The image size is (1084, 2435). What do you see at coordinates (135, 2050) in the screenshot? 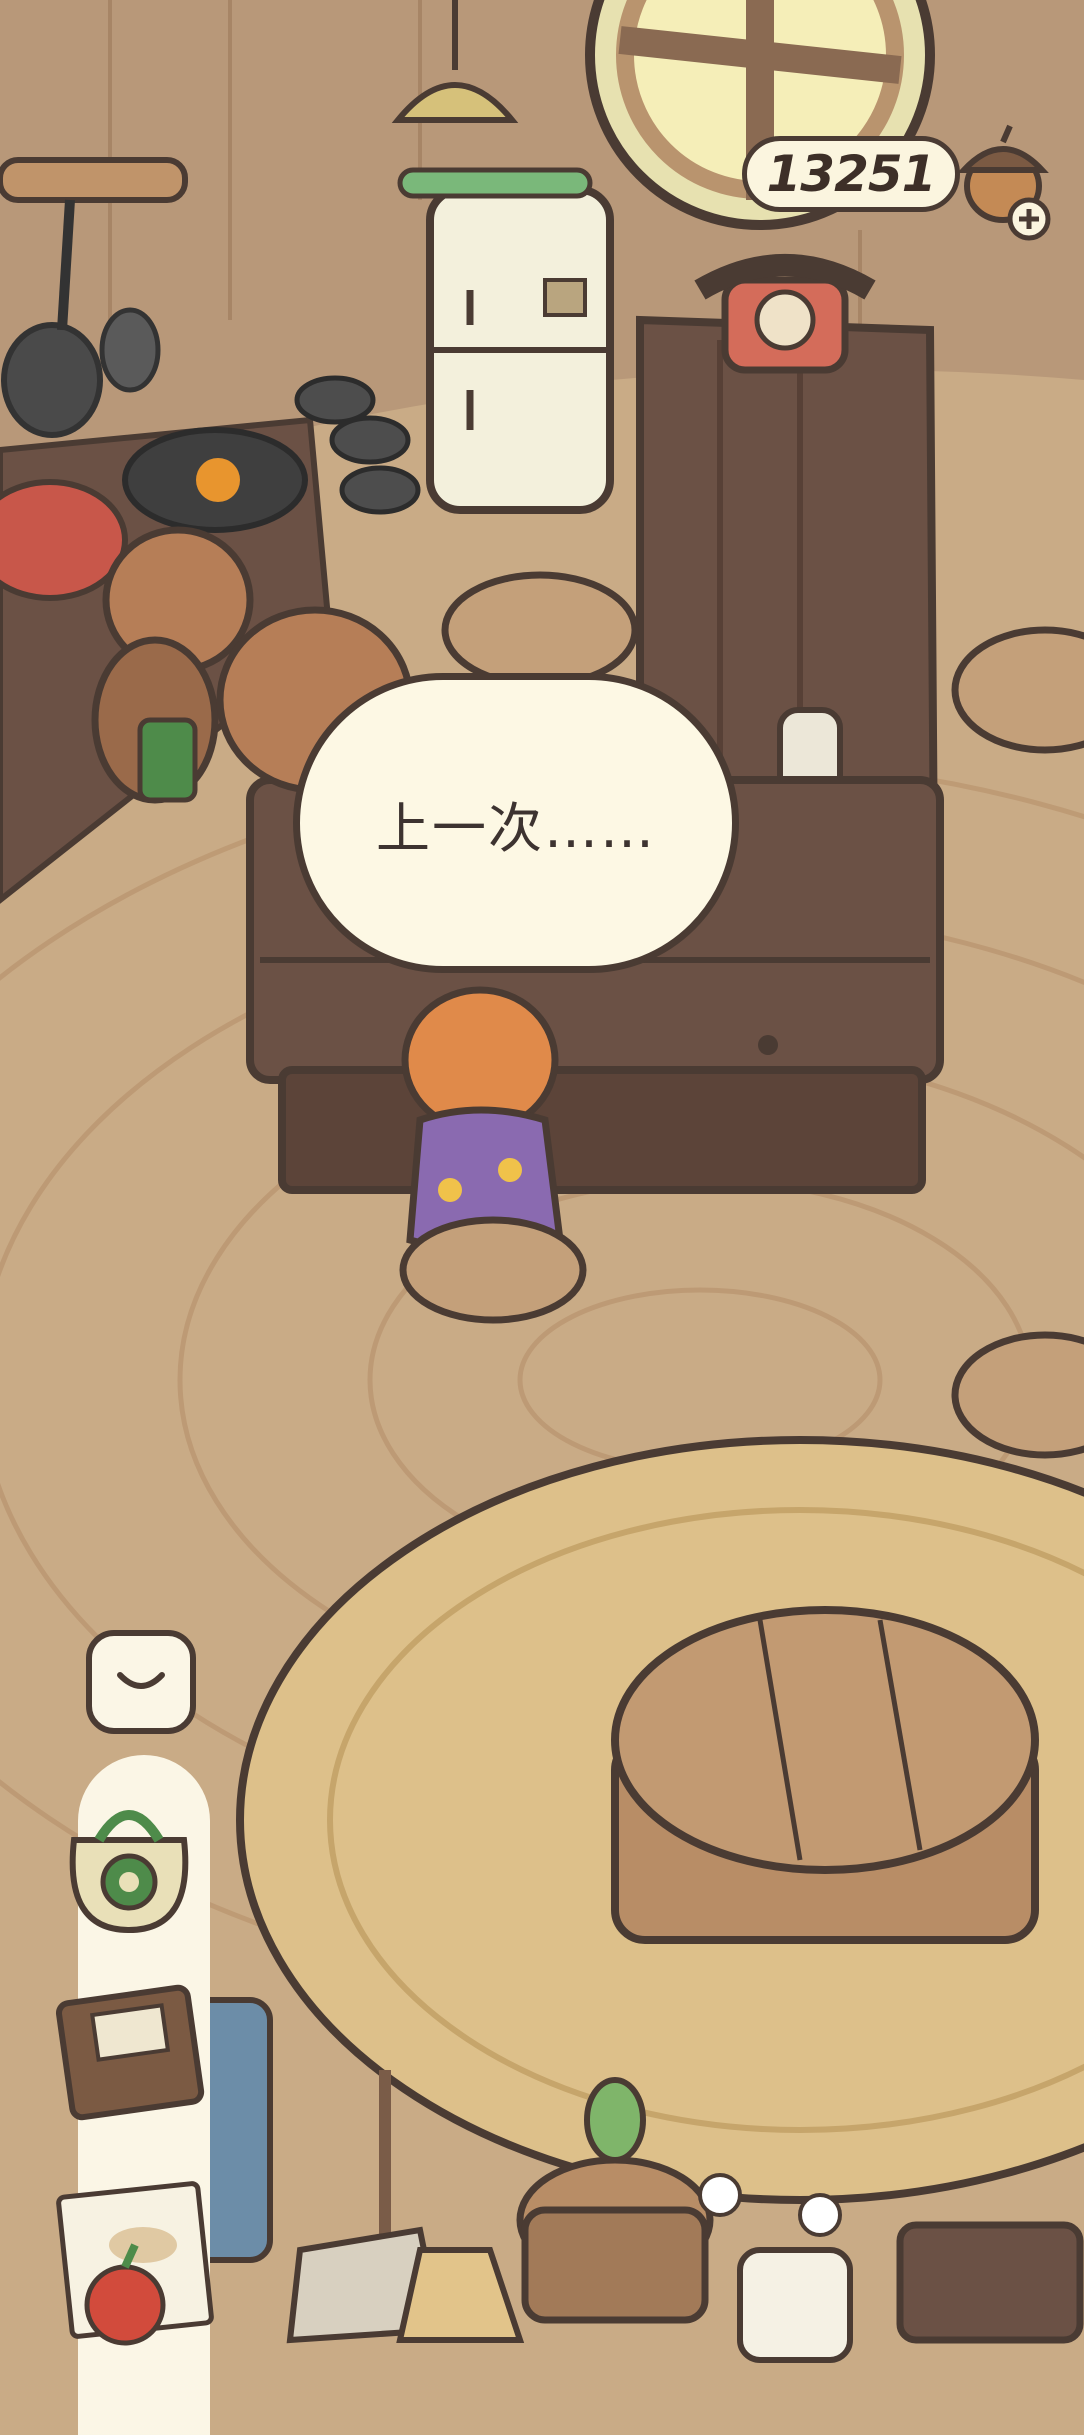
I see `recipe-book-icon` at bounding box center [135, 2050].